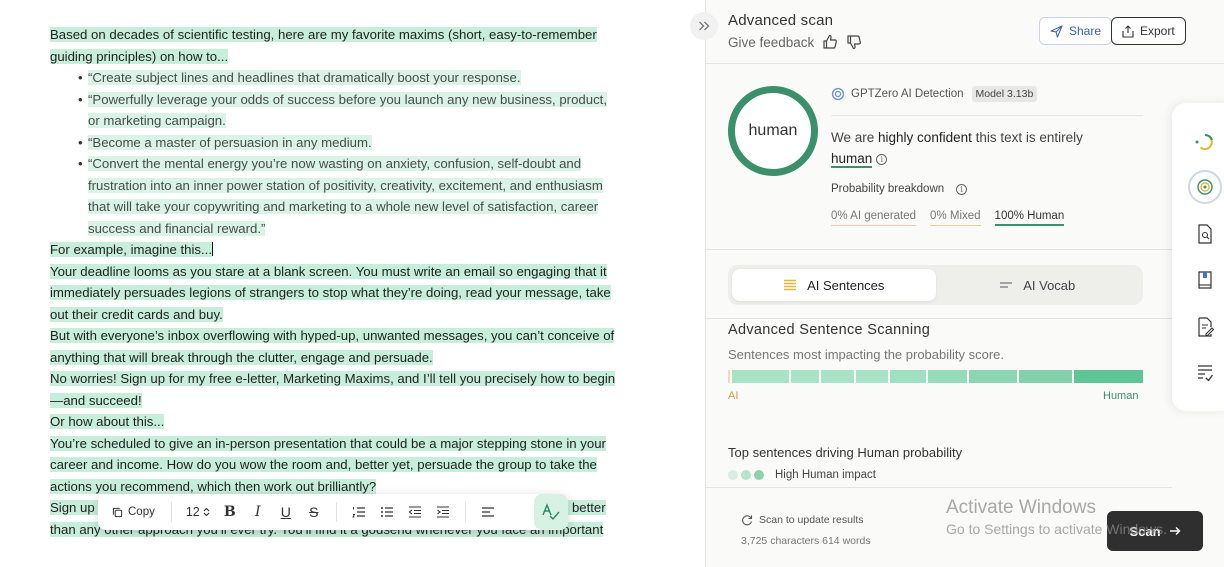 This screenshot has height=567, width=1224. What do you see at coordinates (1175, 531) in the screenshot?
I see `arrow-right-icon` at bounding box center [1175, 531].